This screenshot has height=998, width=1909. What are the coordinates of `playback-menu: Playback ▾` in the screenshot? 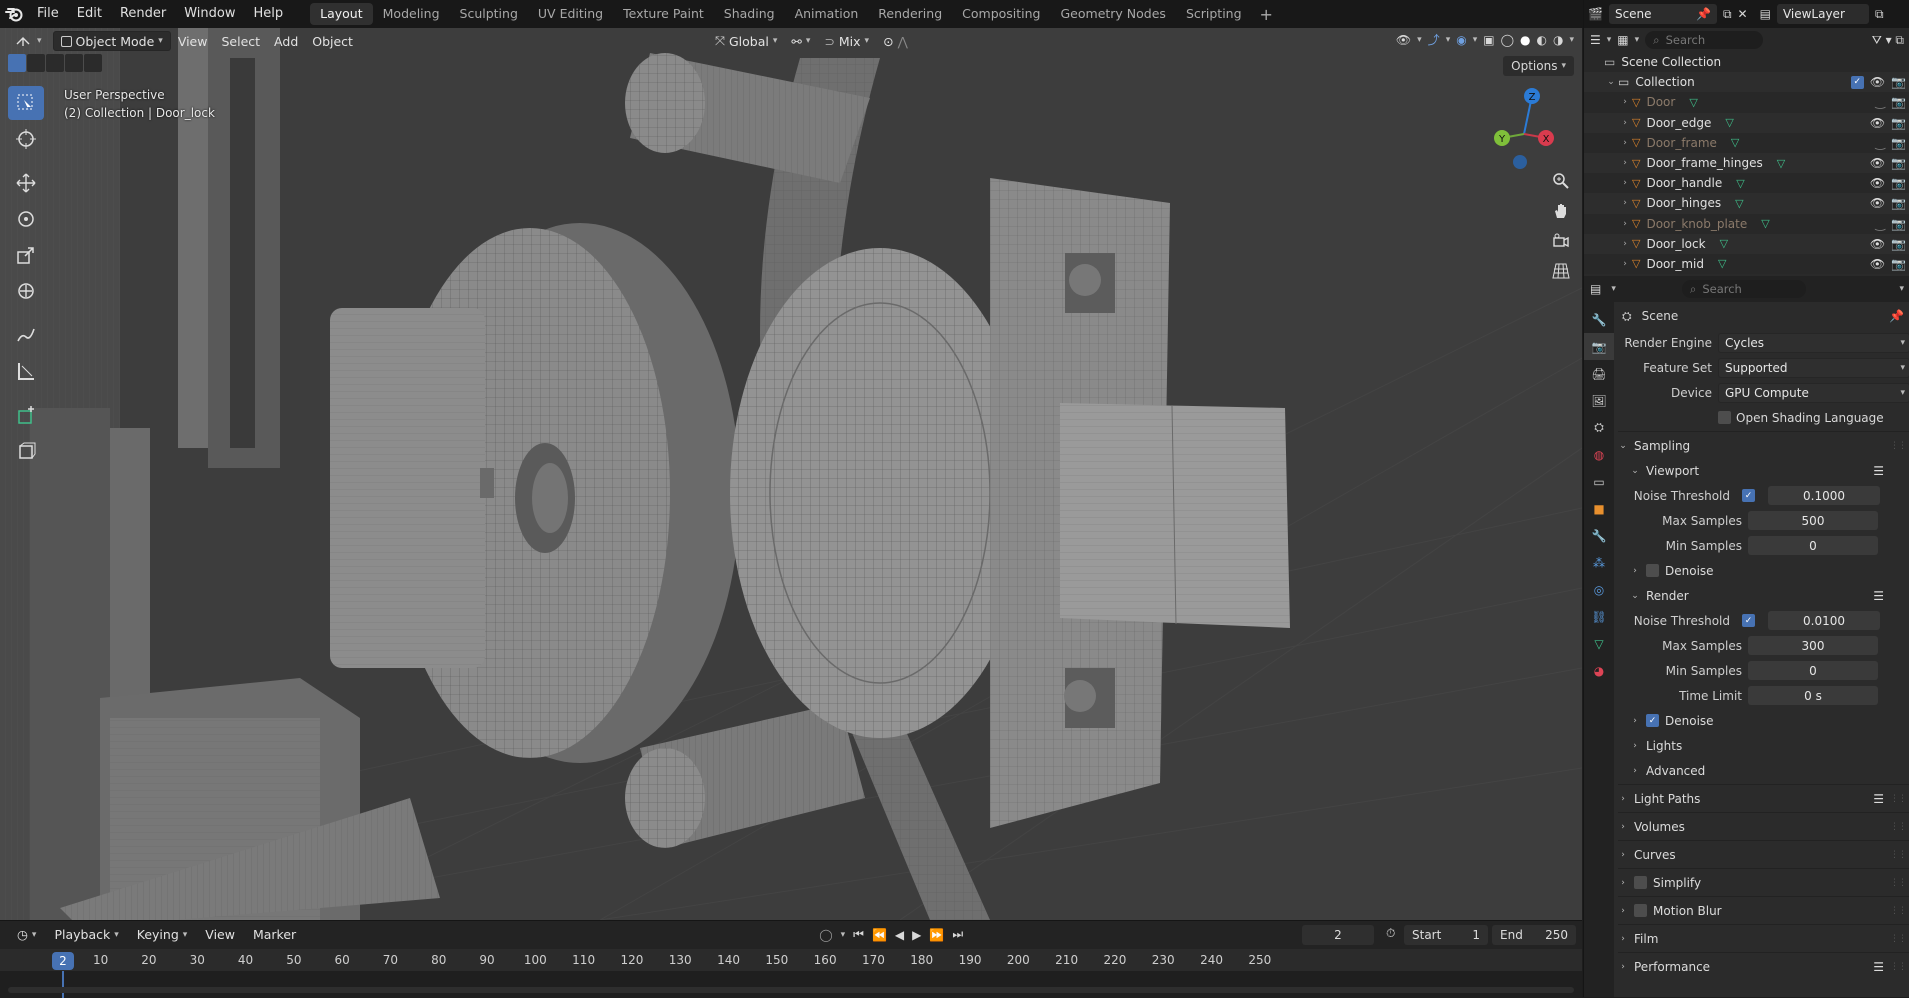 It's located at (86, 935).